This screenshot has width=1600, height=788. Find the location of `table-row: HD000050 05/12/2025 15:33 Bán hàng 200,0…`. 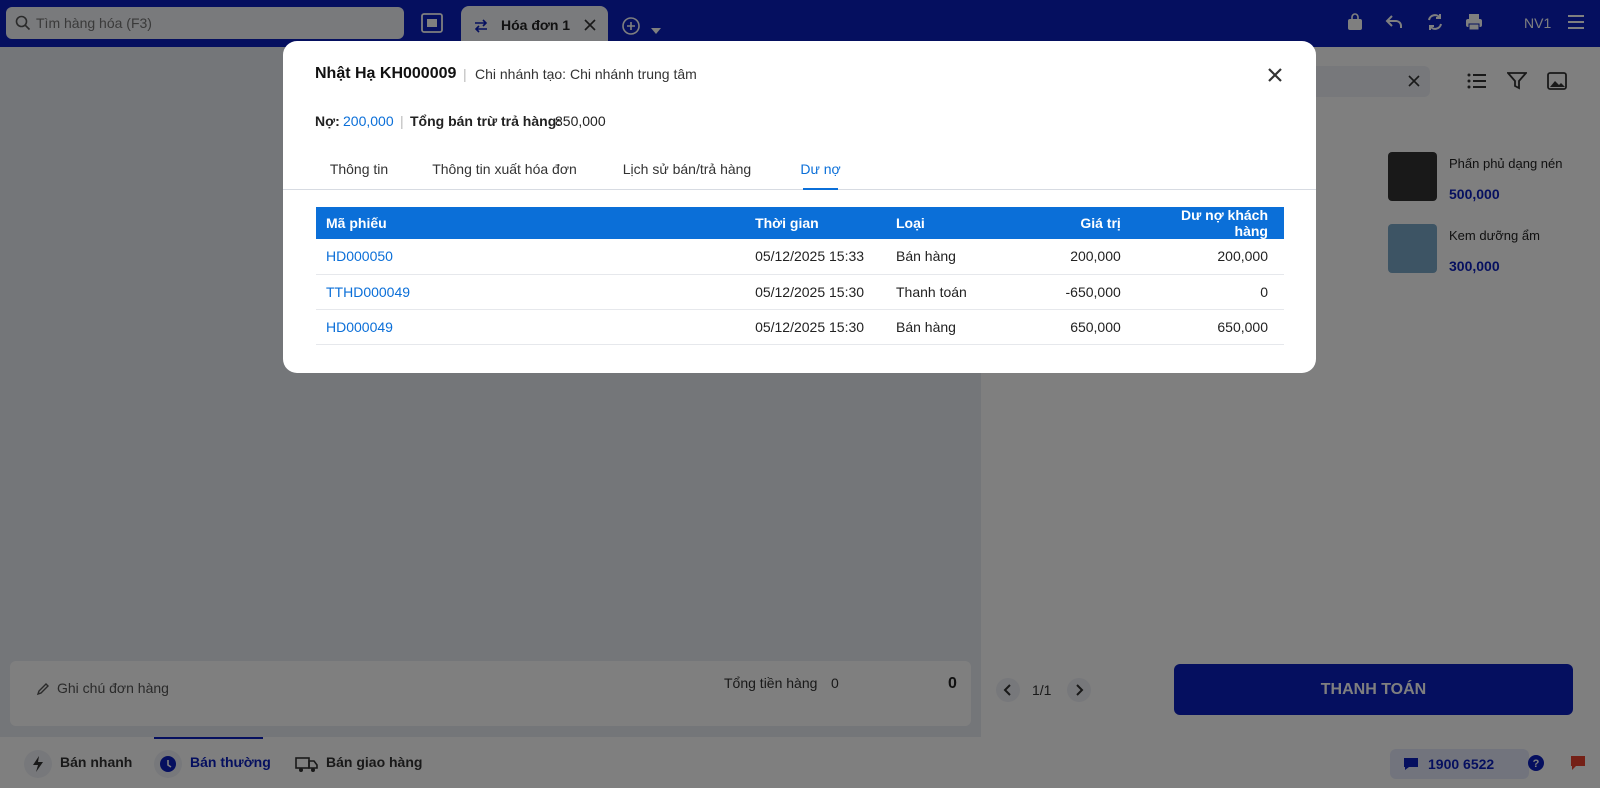

table-row: HD000050 05/12/2025 15:33 Bán hàng 200,0… is located at coordinates (800, 257).